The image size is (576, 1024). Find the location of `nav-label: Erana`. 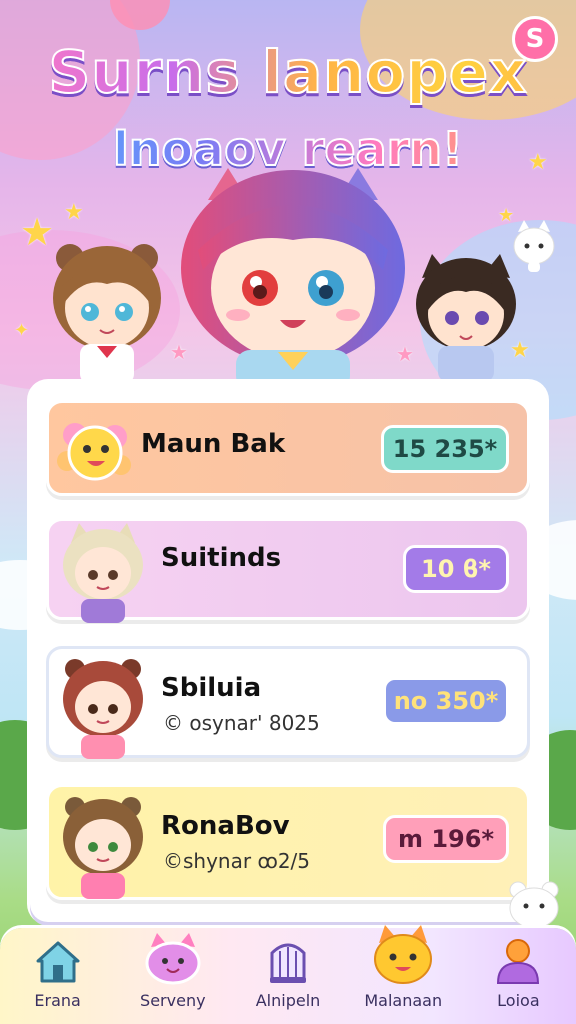

nav-label: Erana is located at coordinates (57, 1000).